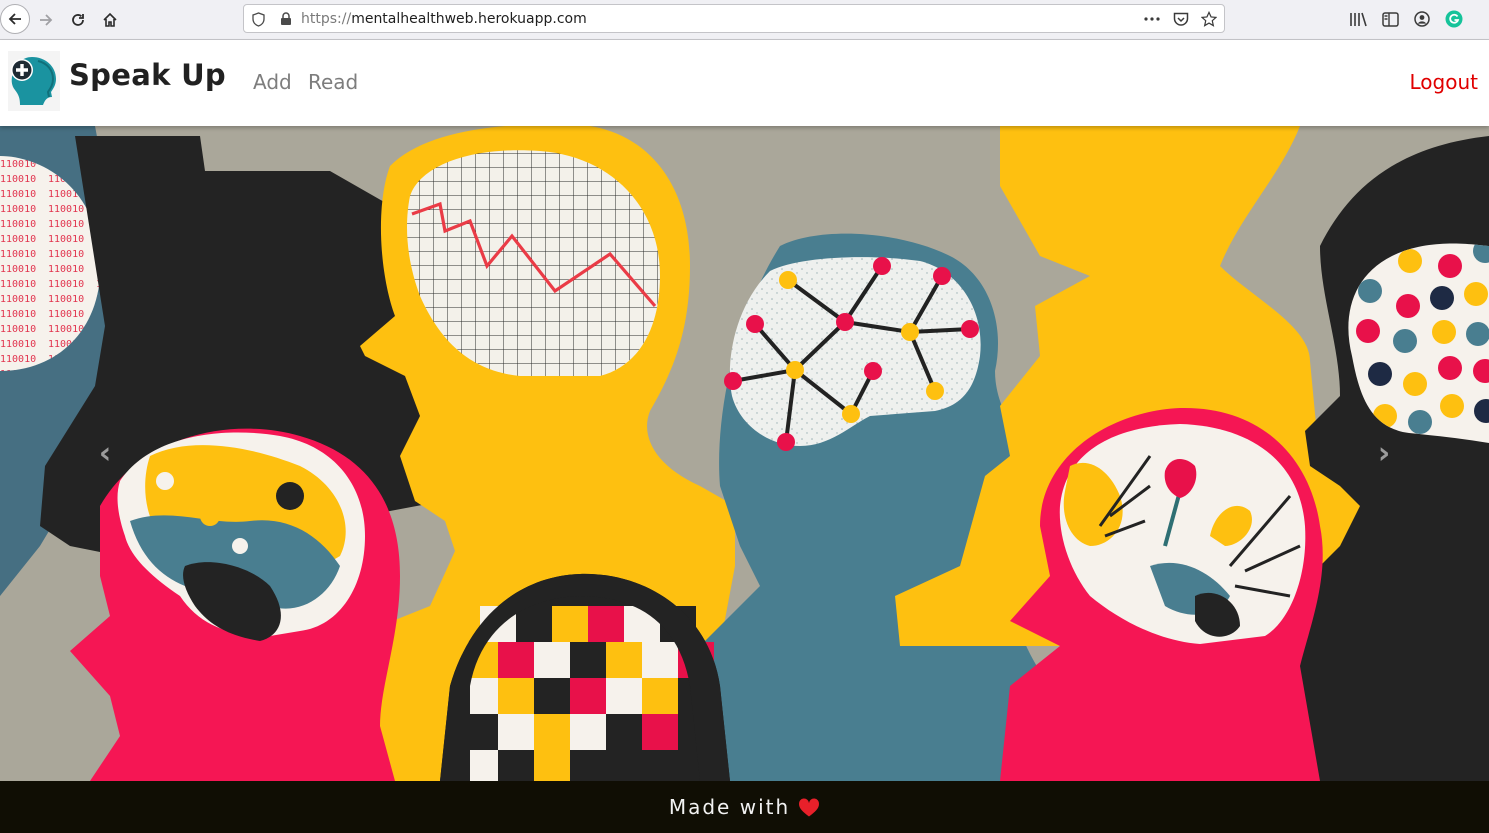 The image size is (1489, 833). I want to click on shield-icon, so click(258, 19).